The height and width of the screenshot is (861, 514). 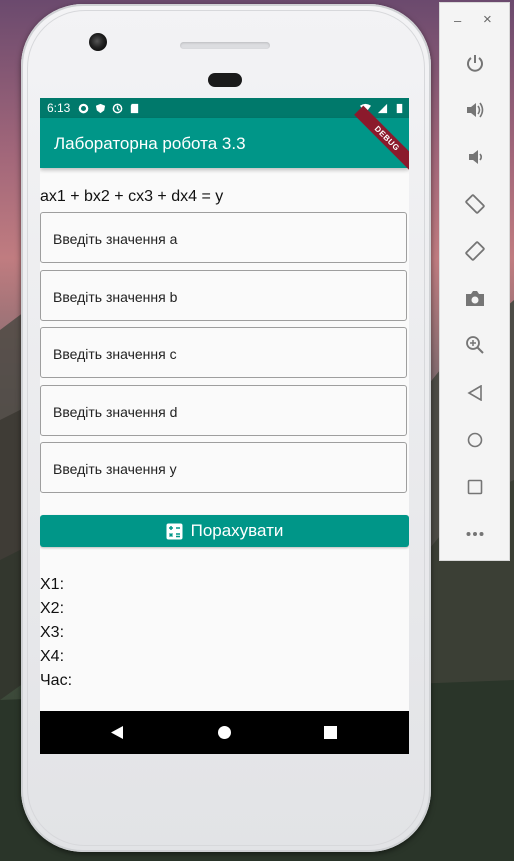 I want to click on result-x1: X1:, so click(x=52, y=584).